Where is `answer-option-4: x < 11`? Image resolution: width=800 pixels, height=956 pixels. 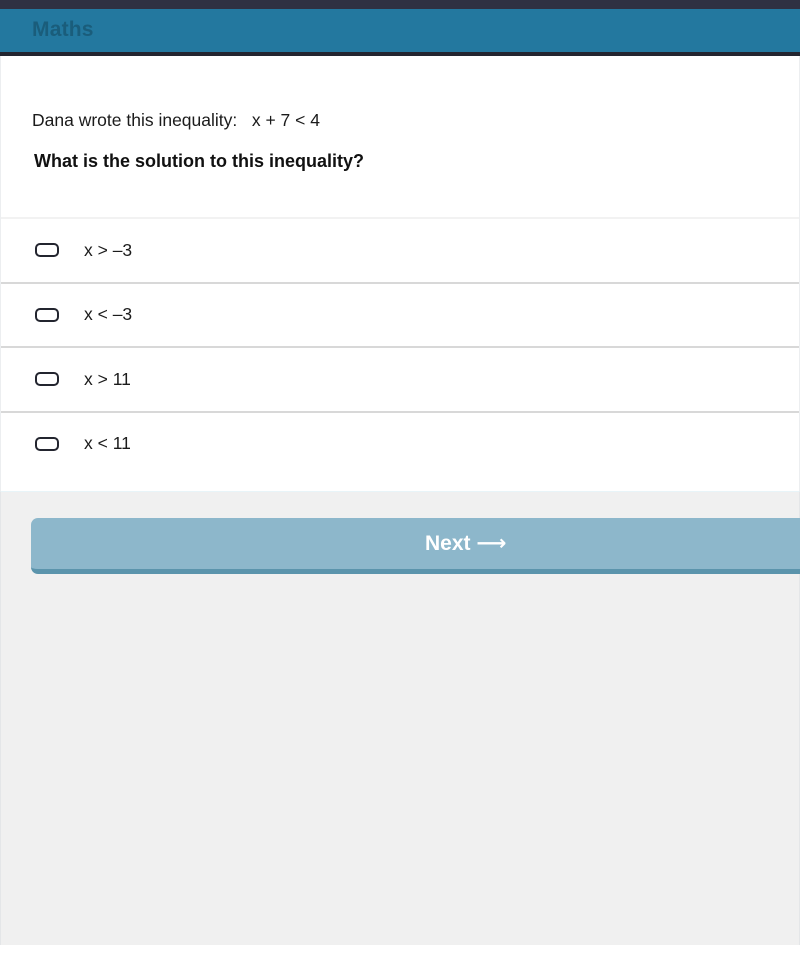 answer-option-4: x < 11 is located at coordinates (400, 442).